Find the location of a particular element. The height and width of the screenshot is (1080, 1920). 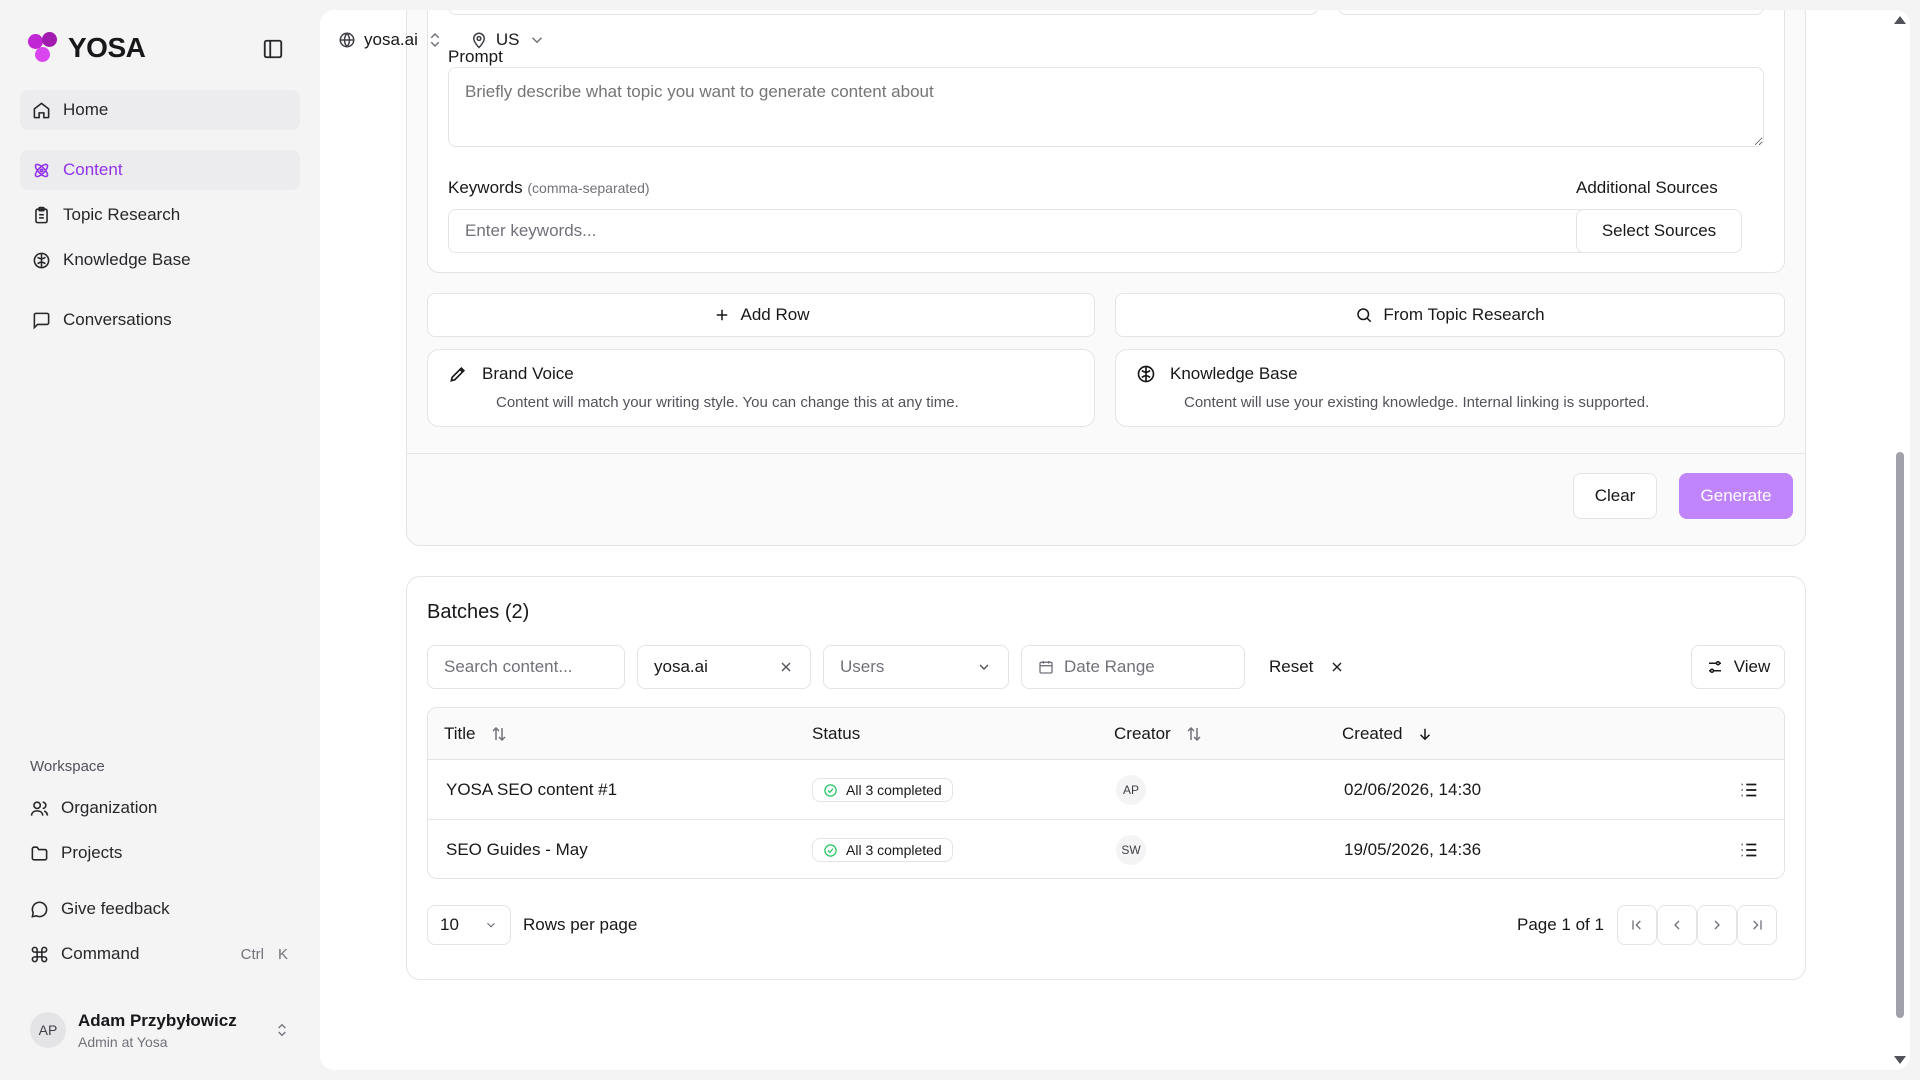

status-text: All 3 completed is located at coordinates (894, 850).